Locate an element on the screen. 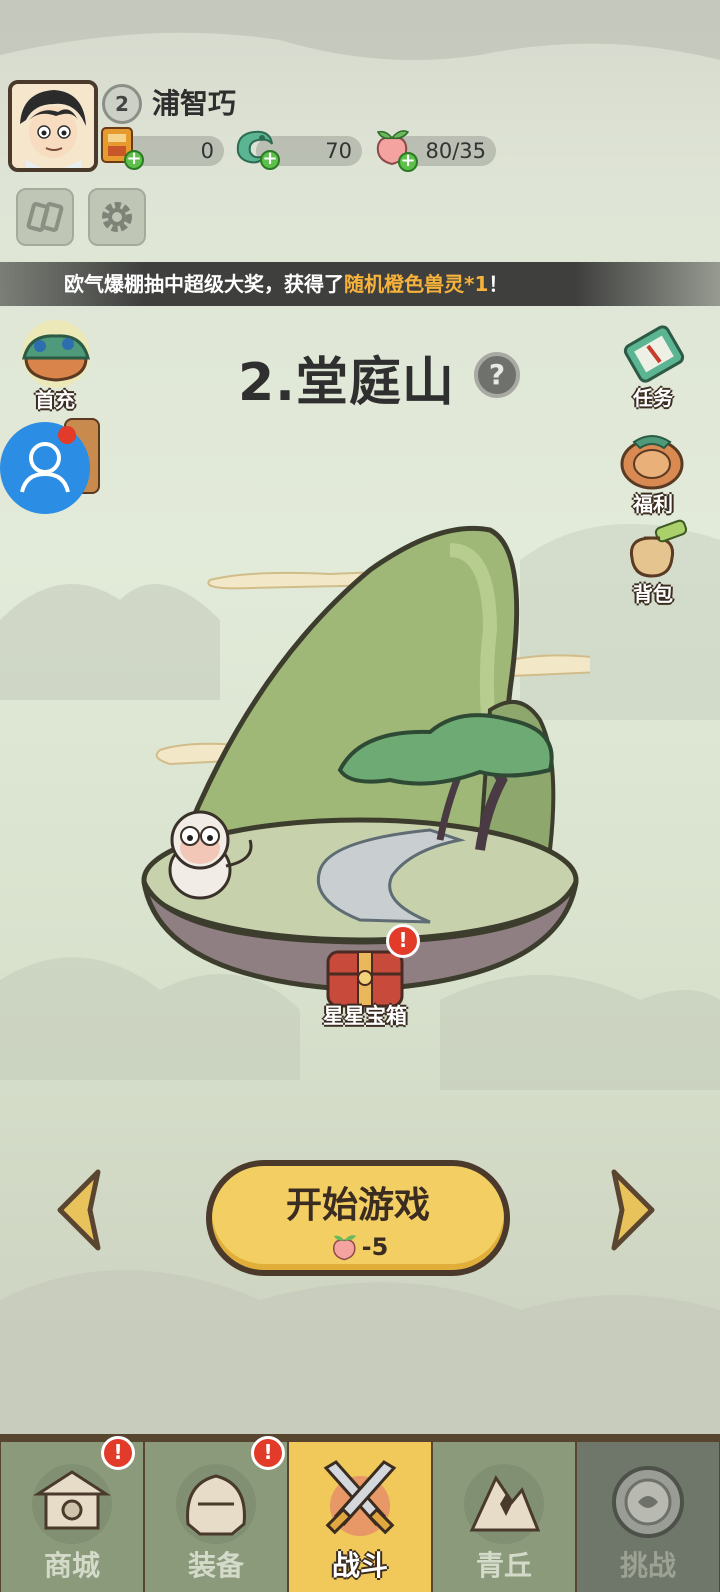 The width and height of the screenshot is (720, 1592). peach-count: 80/35 is located at coordinates (455, 151).